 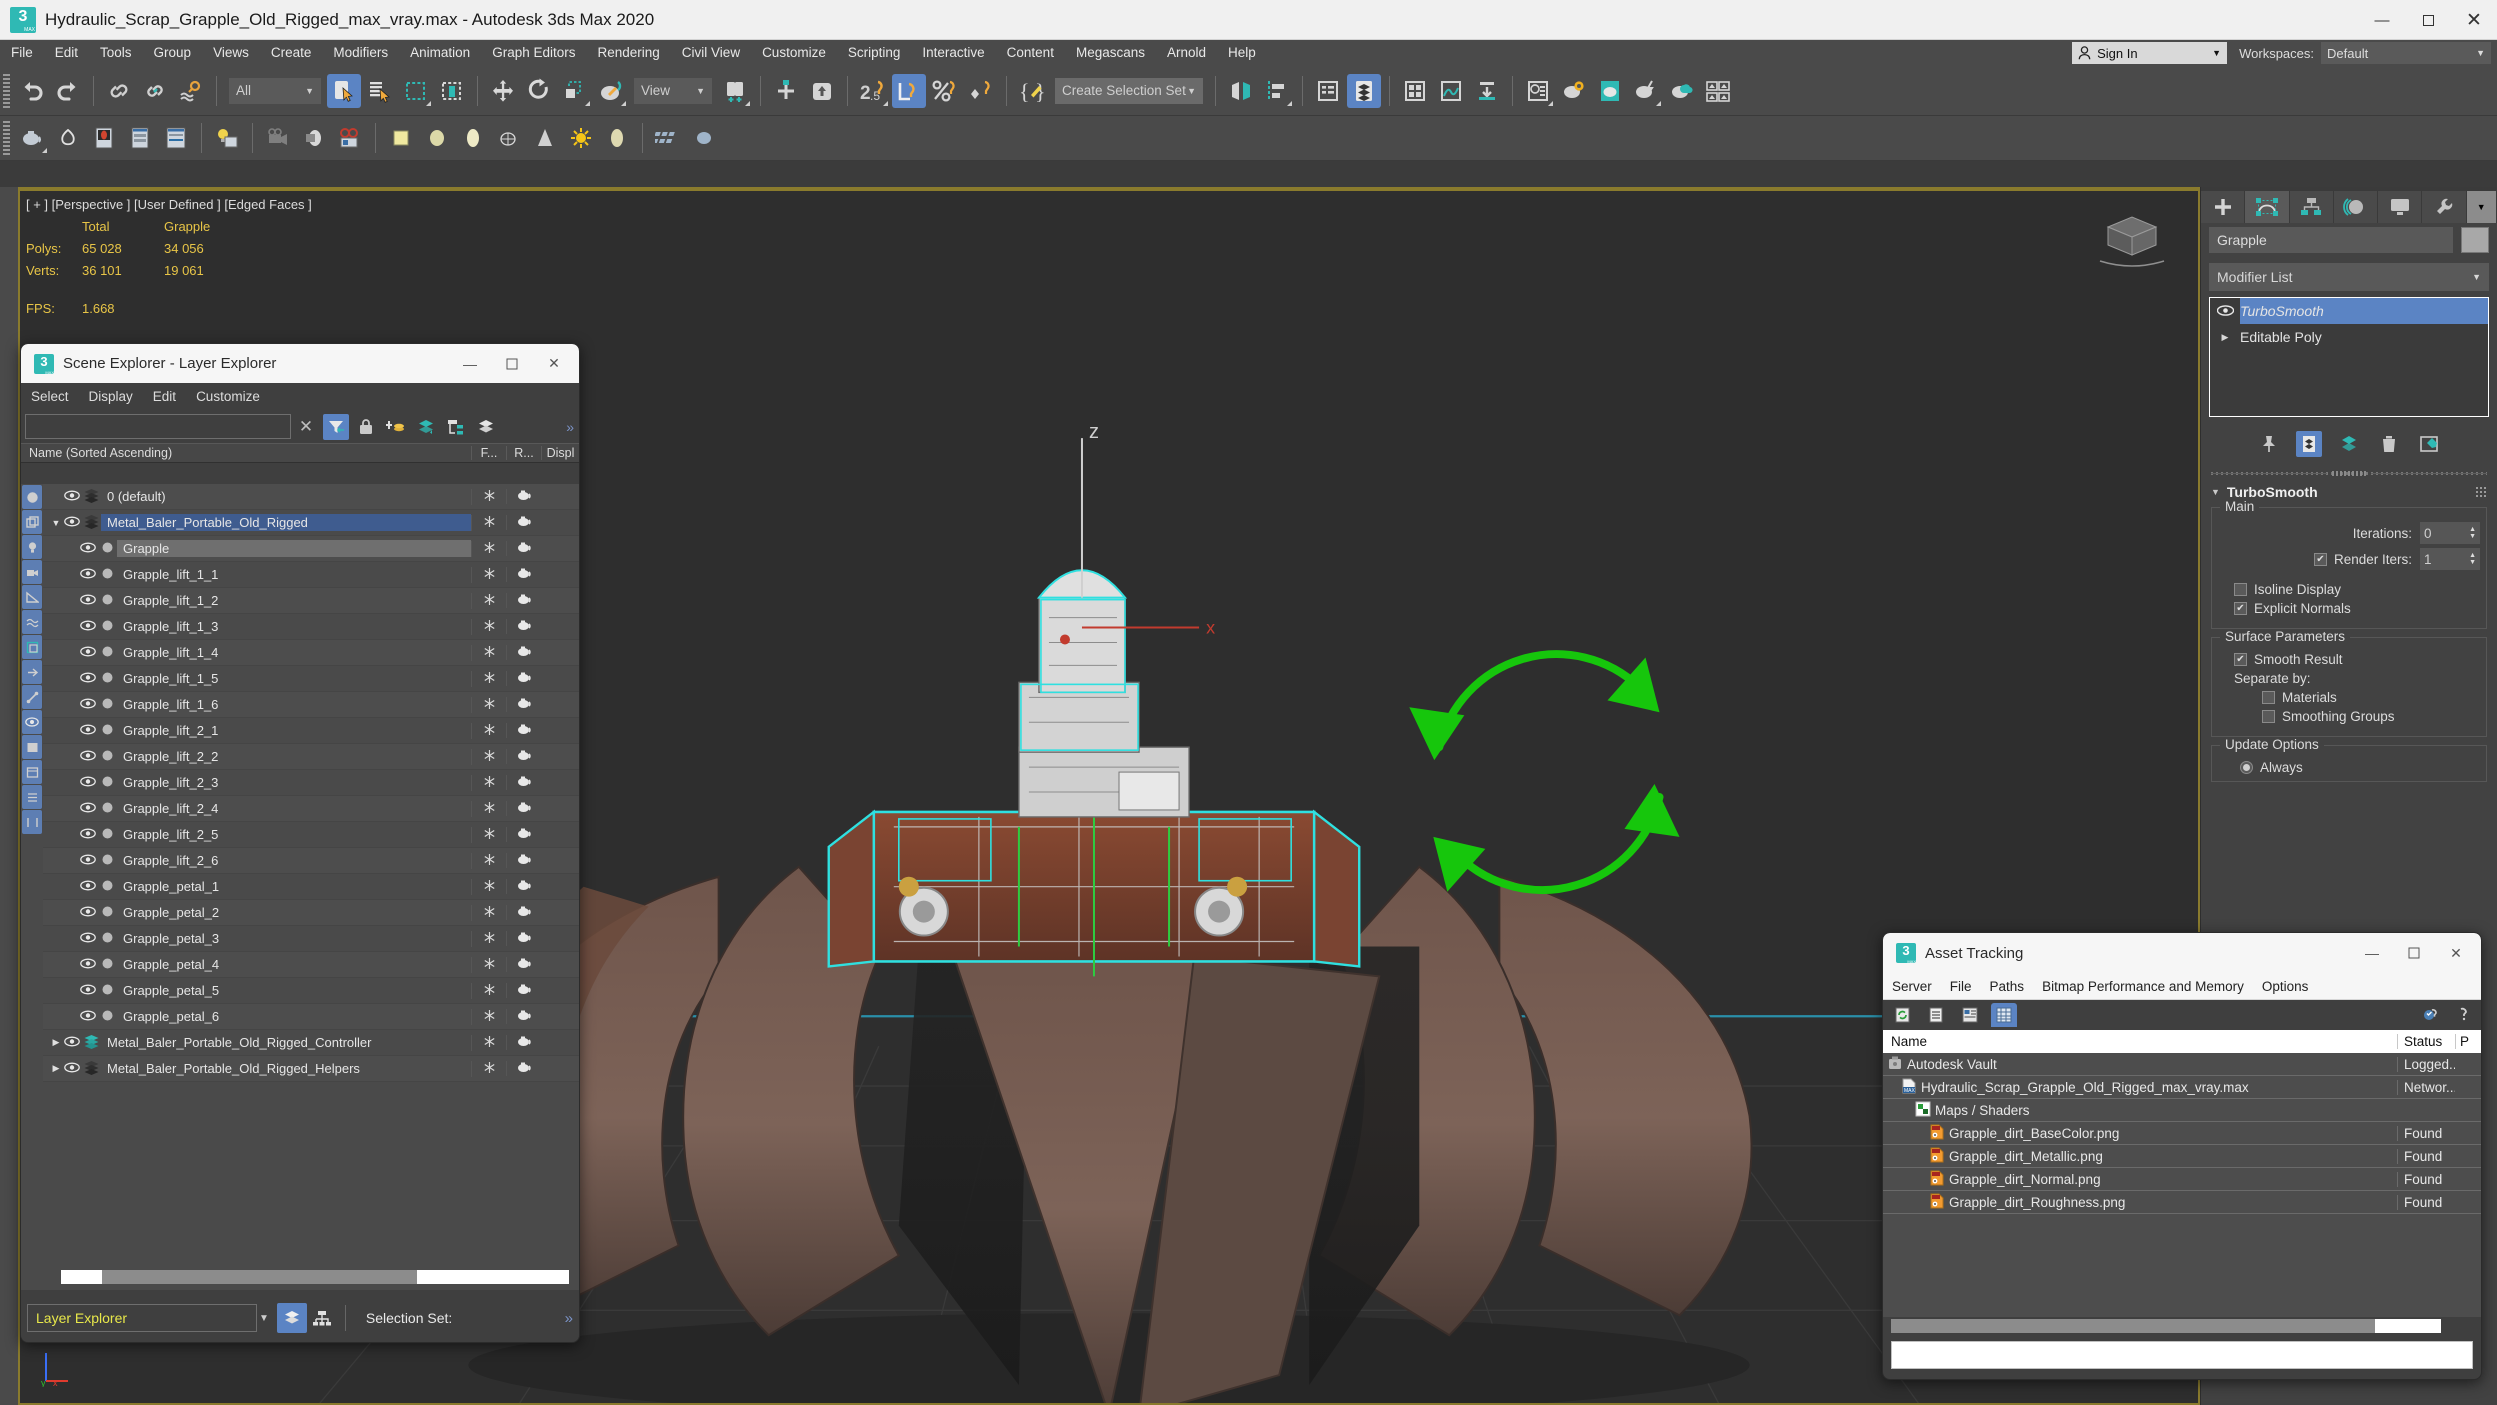 I want to click on material-editor-icon, so click(x=104, y=138).